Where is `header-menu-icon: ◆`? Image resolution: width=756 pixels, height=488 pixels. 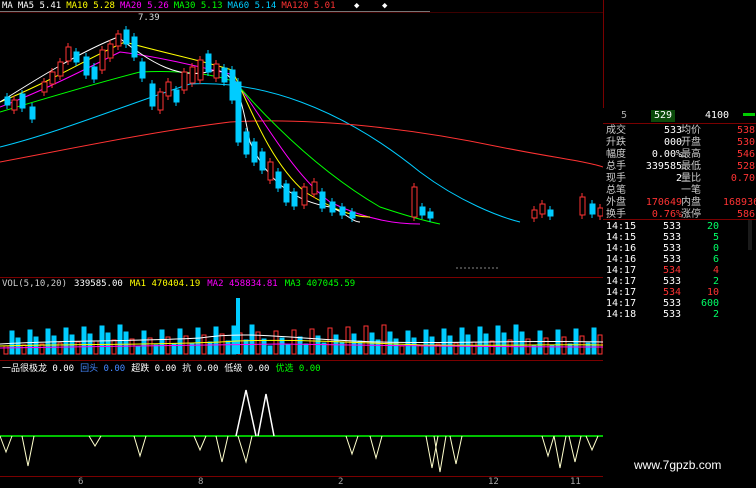 header-menu-icon: ◆ is located at coordinates (384, 6).